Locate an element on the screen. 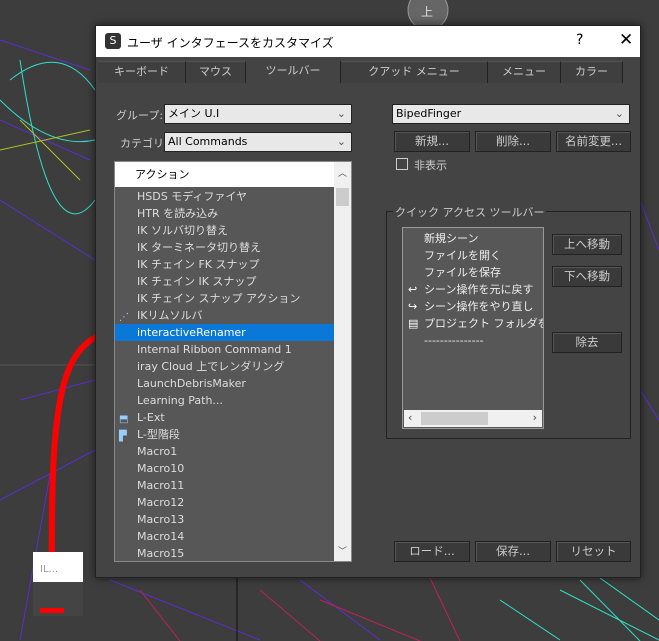 The width and height of the screenshot is (659, 641). move-down-button: 下へ移動 is located at coordinates (587, 276).